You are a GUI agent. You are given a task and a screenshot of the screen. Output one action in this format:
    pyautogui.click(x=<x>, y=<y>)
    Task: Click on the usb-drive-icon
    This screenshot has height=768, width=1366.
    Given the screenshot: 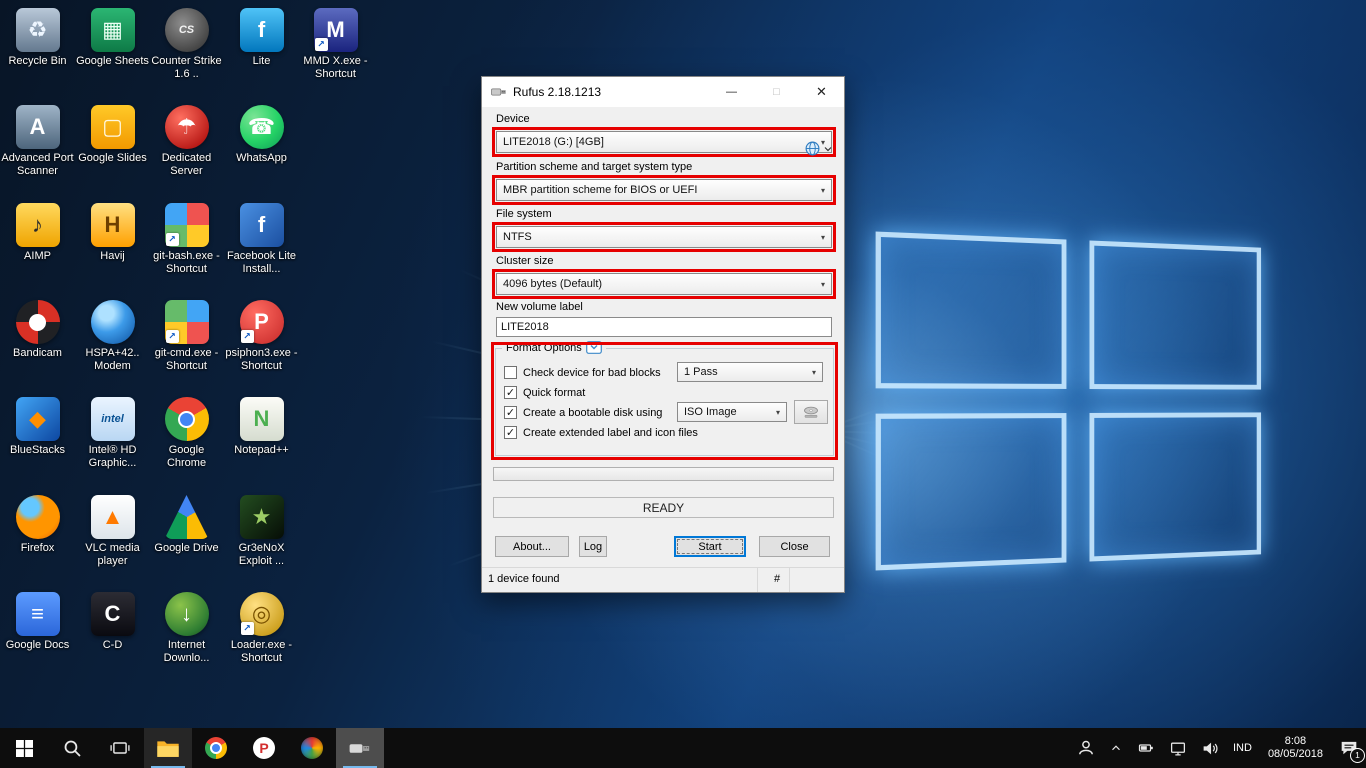 What is the action you would take?
    pyautogui.click(x=359, y=748)
    